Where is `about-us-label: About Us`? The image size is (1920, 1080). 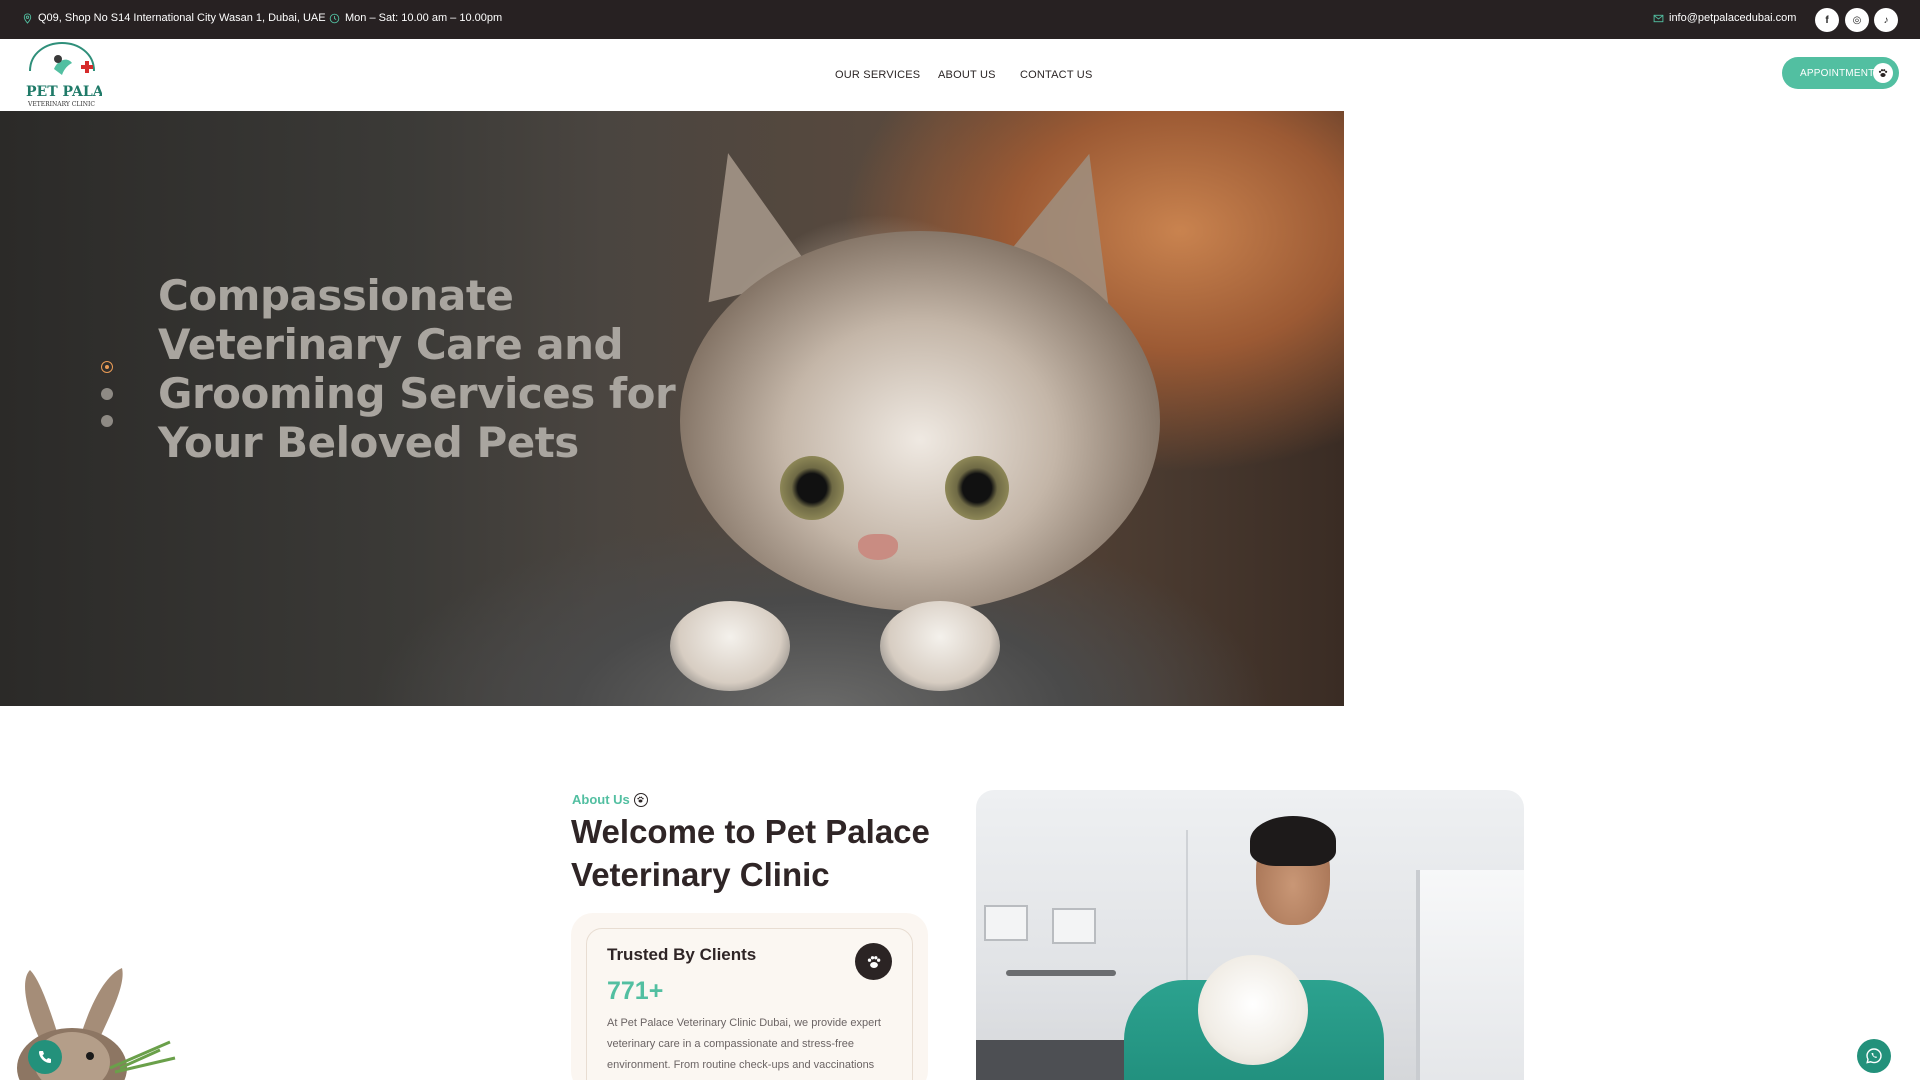 about-us-label: About Us is located at coordinates (610, 799).